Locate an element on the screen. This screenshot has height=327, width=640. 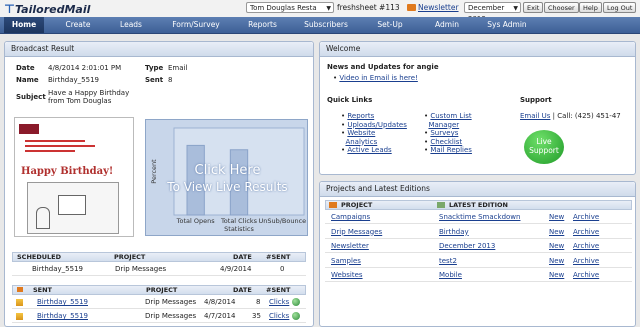
quick-link-checklist: Checklist is located at coordinates (446, 142).